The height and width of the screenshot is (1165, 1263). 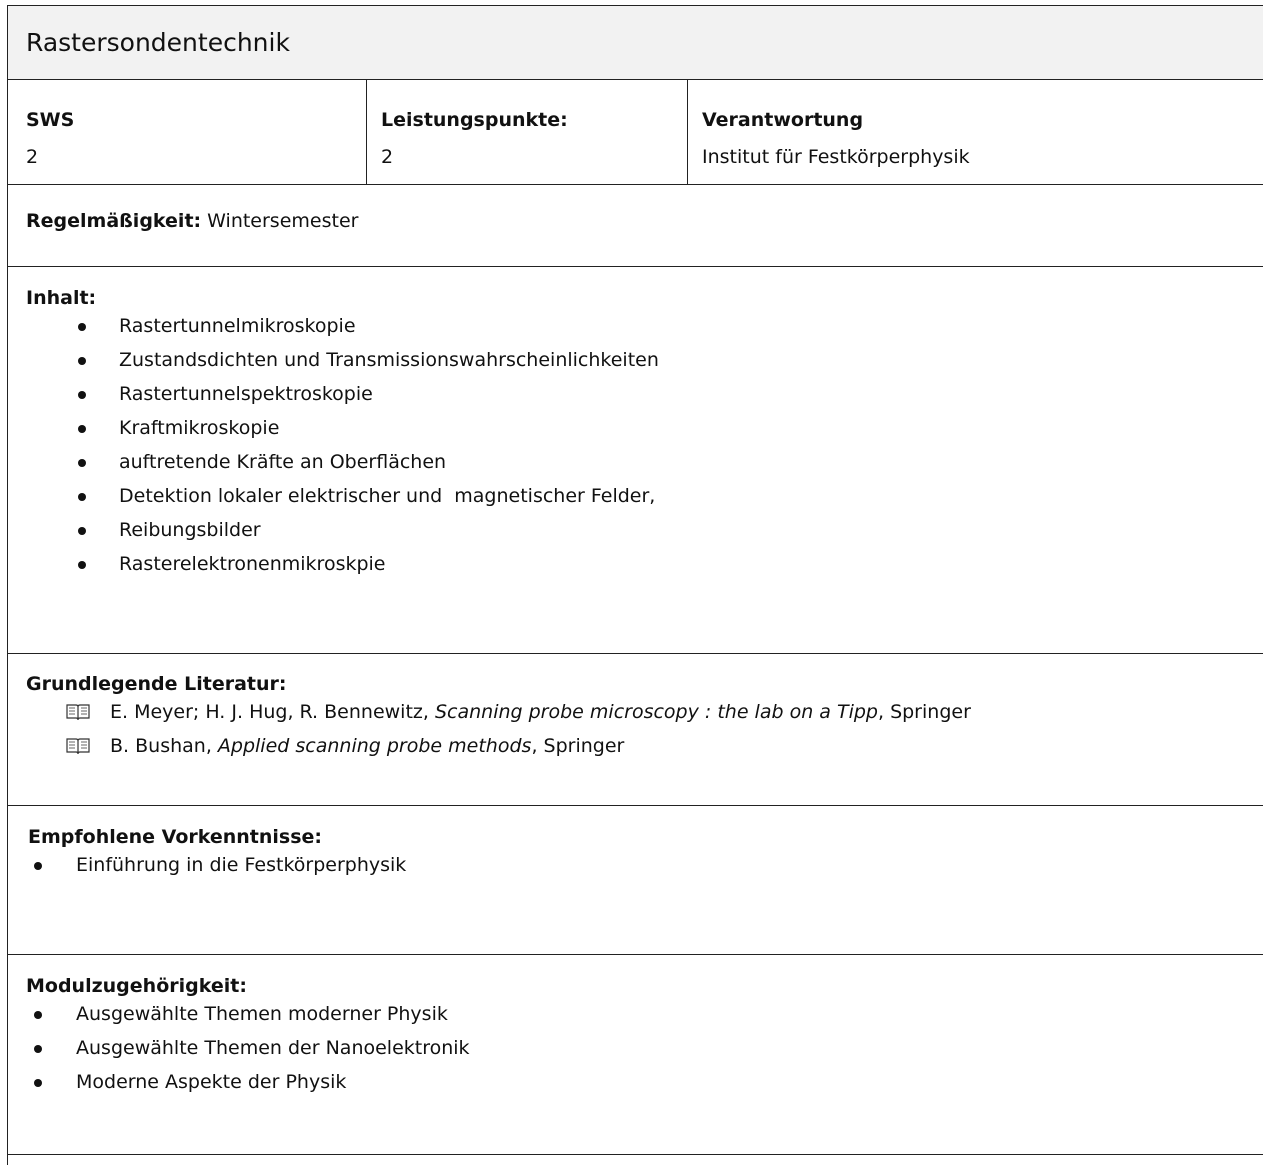 What do you see at coordinates (164, 746) in the screenshot?
I see `literature-authors: B. Bushan,` at bounding box center [164, 746].